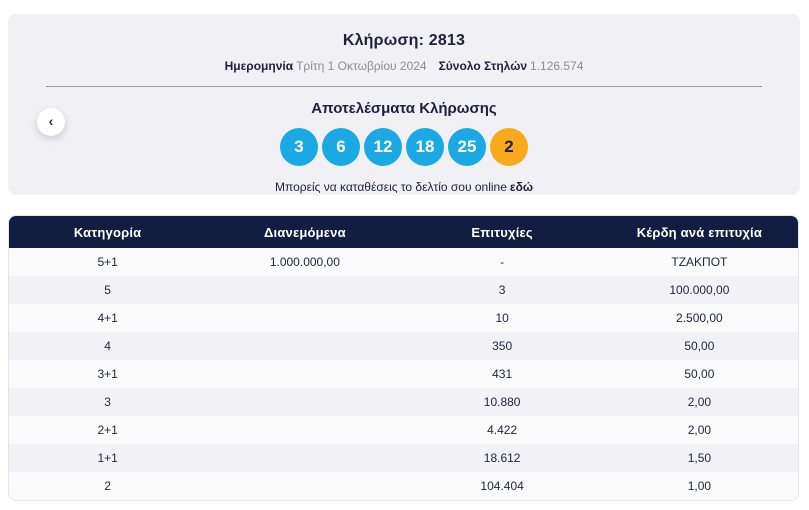 This screenshot has width=809, height=510. Describe the element at coordinates (107, 486) in the screenshot. I see `category-cell: 2` at that location.